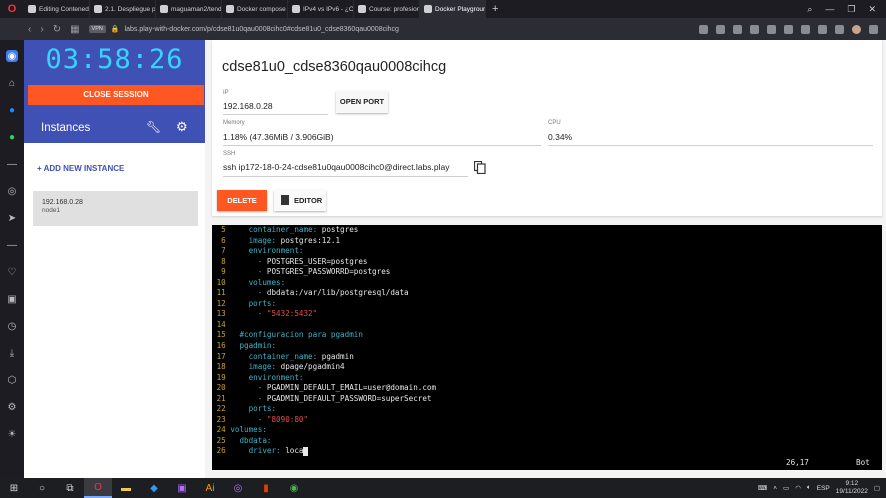 This screenshot has width=886, height=498. What do you see at coordinates (798, 488) in the screenshot?
I see `wifi-icon: ◠` at bounding box center [798, 488].